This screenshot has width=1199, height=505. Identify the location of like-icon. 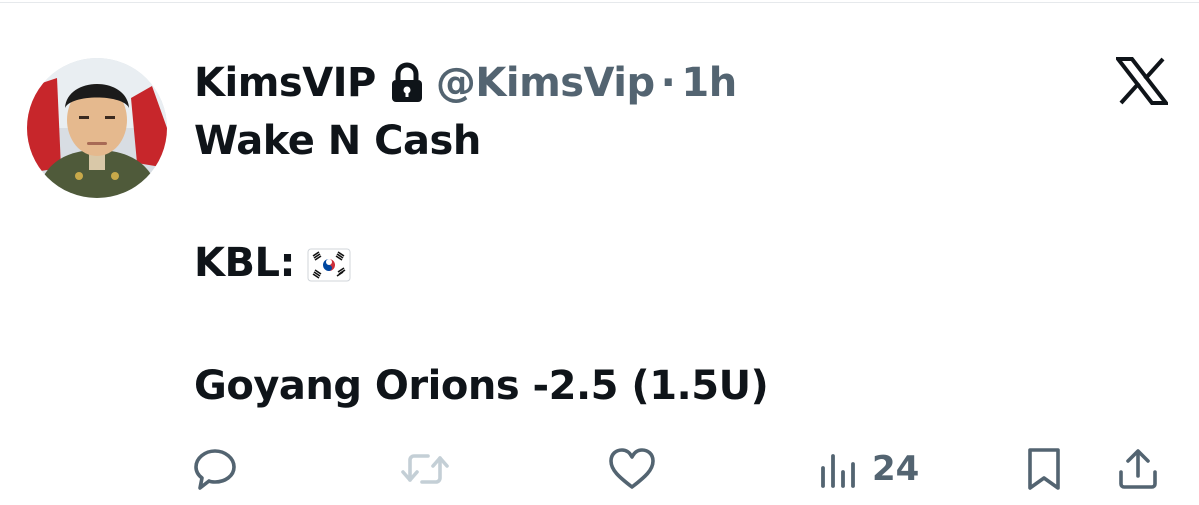
(632, 468).